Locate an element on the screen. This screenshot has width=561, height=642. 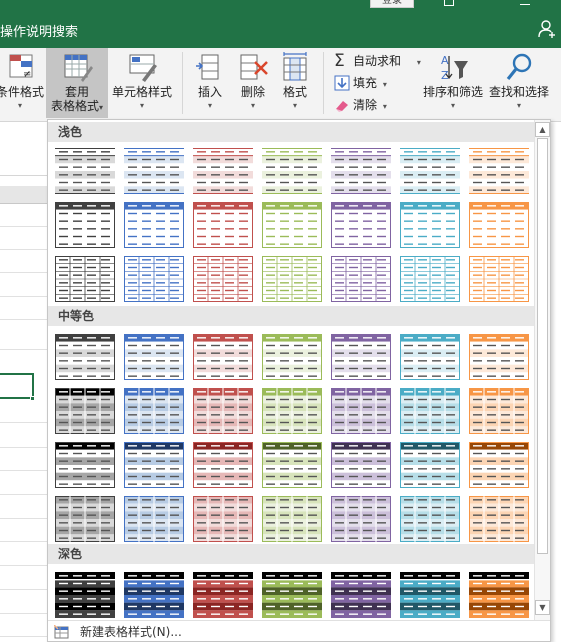
format-cells-button: 格式 ▾ is located at coordinates (295, 83).